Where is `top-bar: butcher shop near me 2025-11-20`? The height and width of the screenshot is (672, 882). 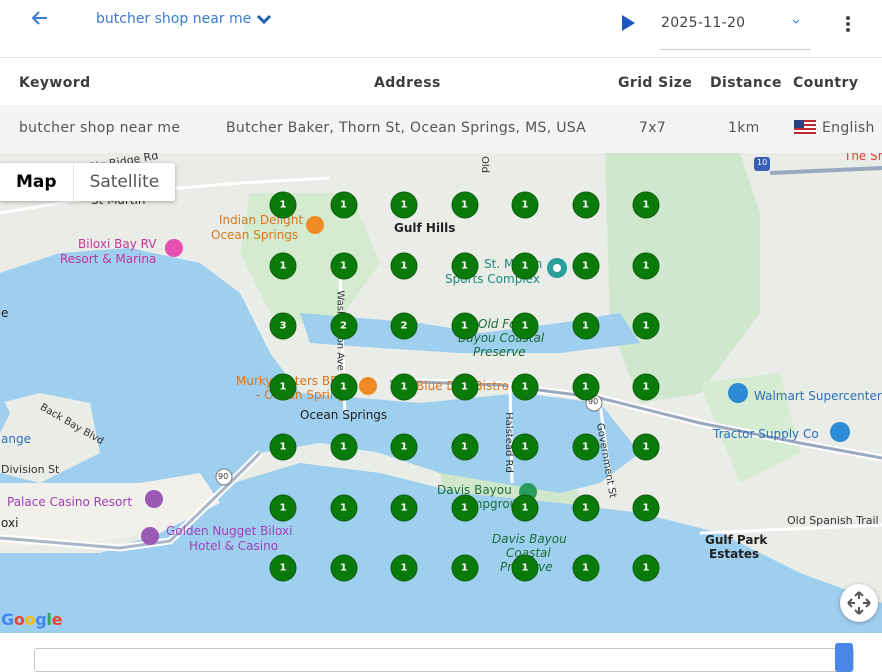 top-bar: butcher shop near me 2025-11-20 is located at coordinates (441, 29).